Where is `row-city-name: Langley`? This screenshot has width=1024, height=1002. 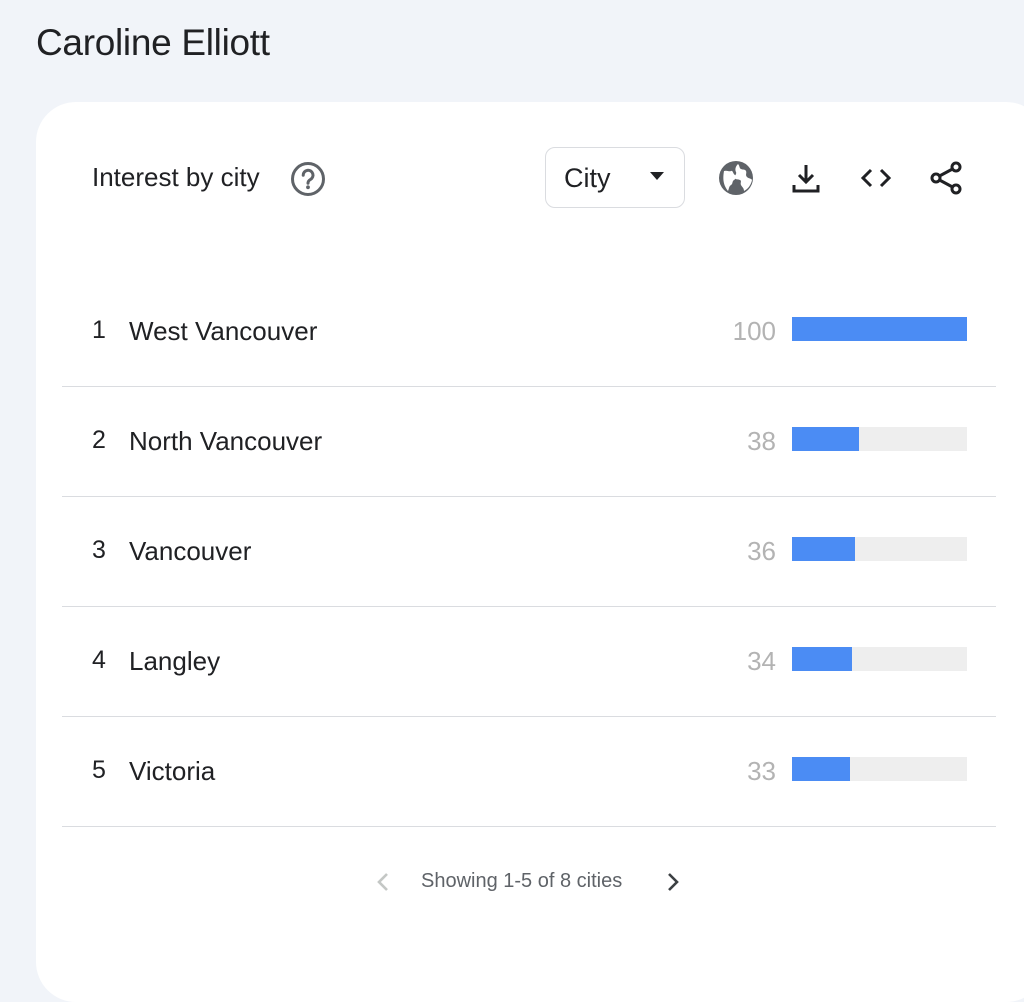
row-city-name: Langley is located at coordinates (175, 661).